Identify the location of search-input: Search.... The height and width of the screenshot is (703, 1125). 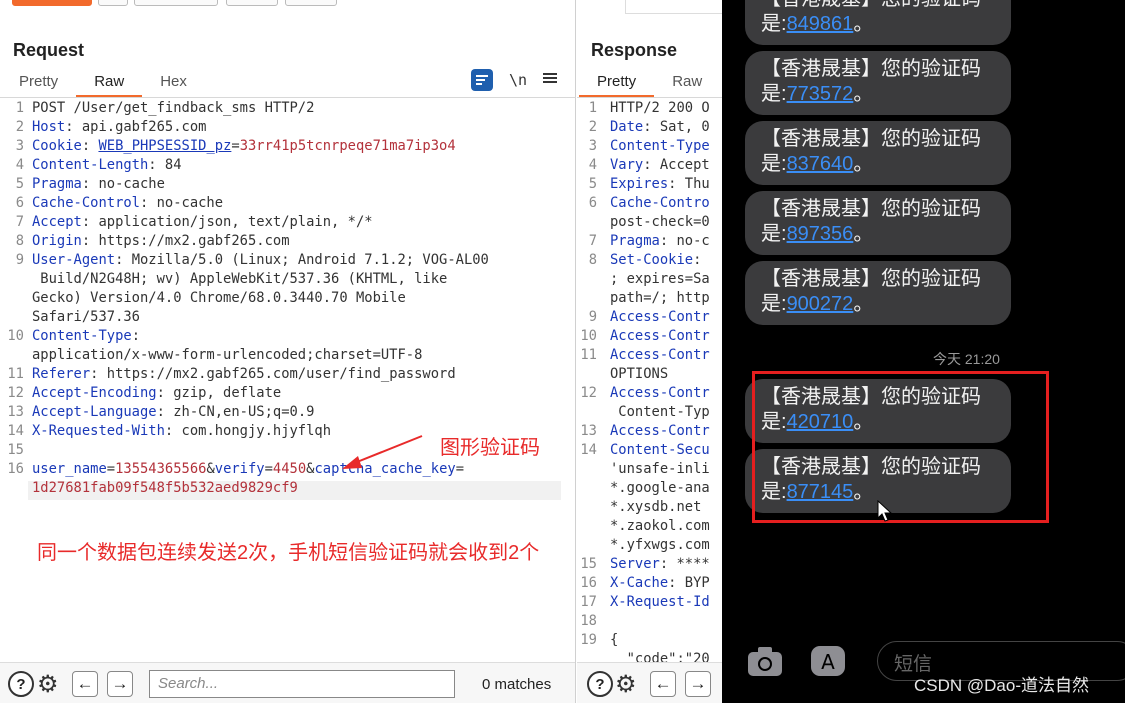
(302, 684).